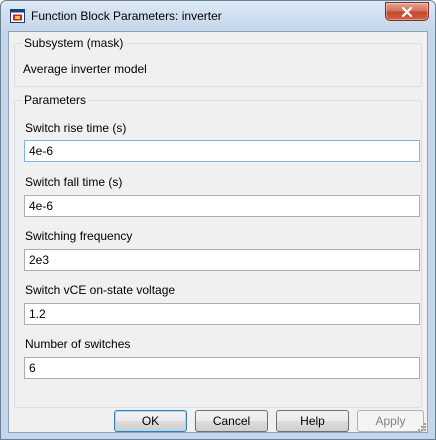 The width and height of the screenshot is (436, 440). I want to click on ok-button: OK, so click(150, 421).